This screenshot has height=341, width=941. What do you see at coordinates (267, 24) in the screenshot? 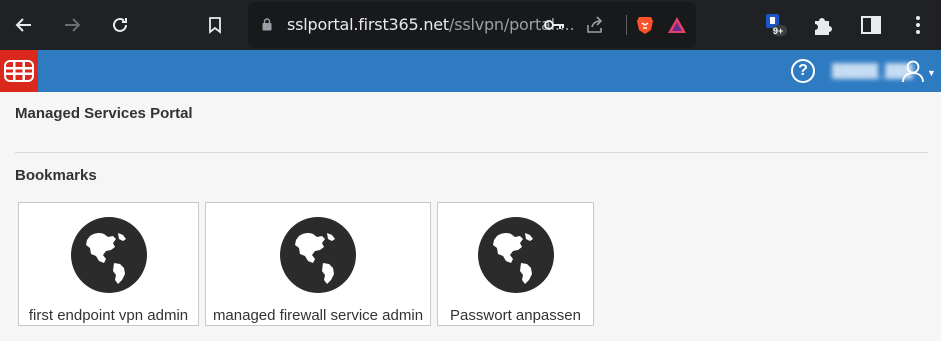
I see `lock-icon` at bounding box center [267, 24].